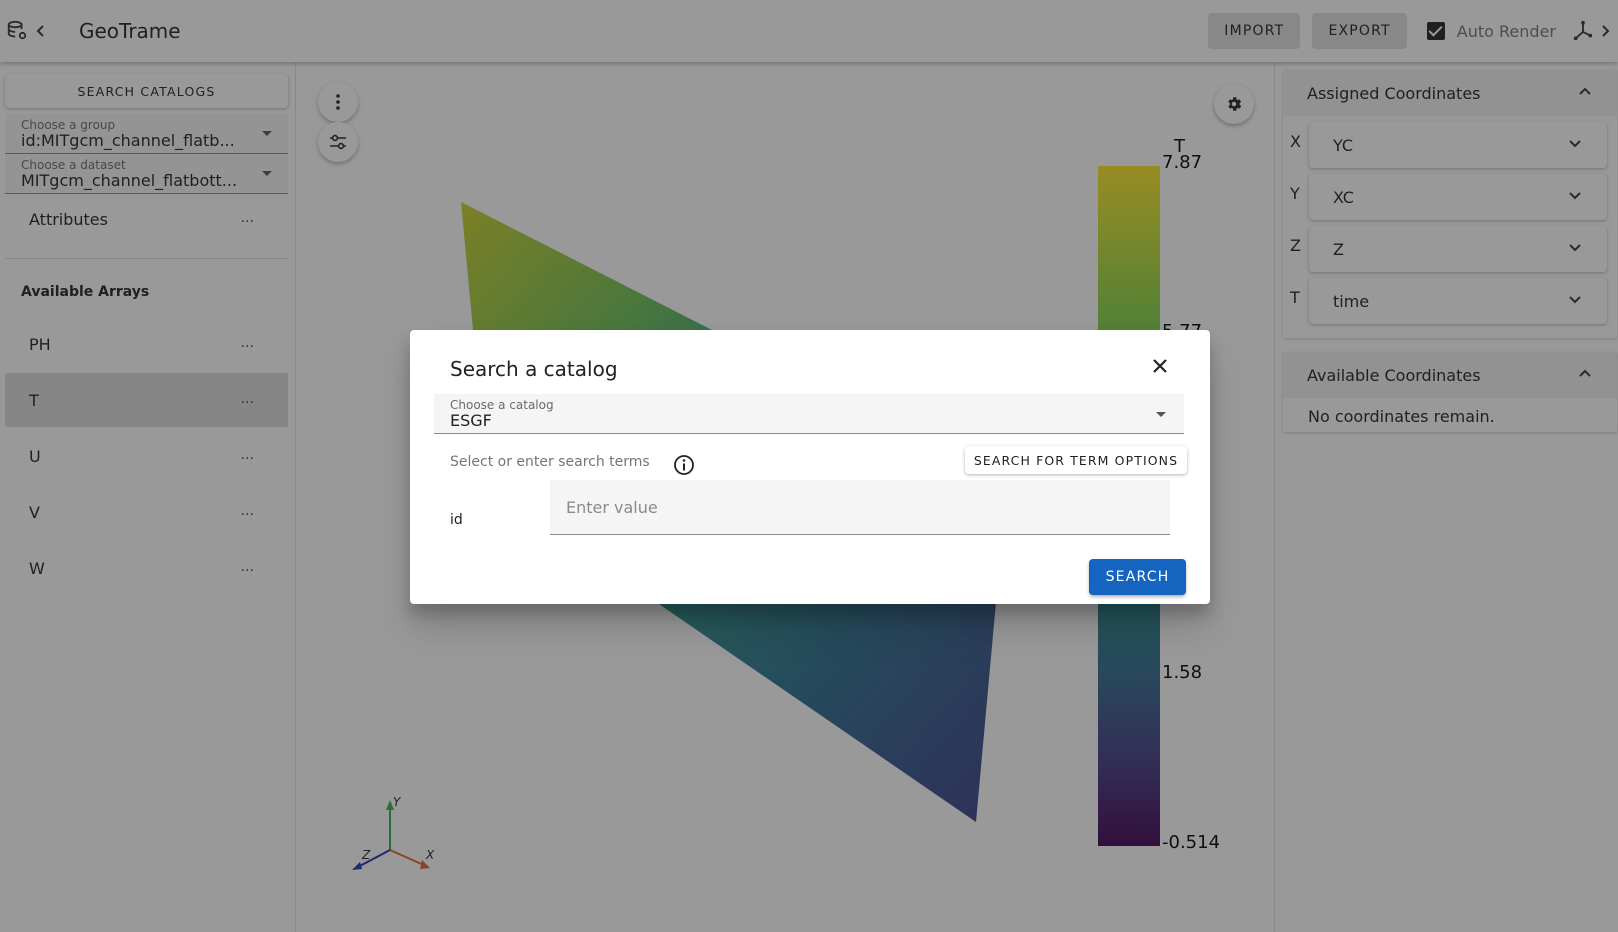 The image size is (1618, 932). What do you see at coordinates (1160, 366) in the screenshot?
I see `close-icon` at bounding box center [1160, 366].